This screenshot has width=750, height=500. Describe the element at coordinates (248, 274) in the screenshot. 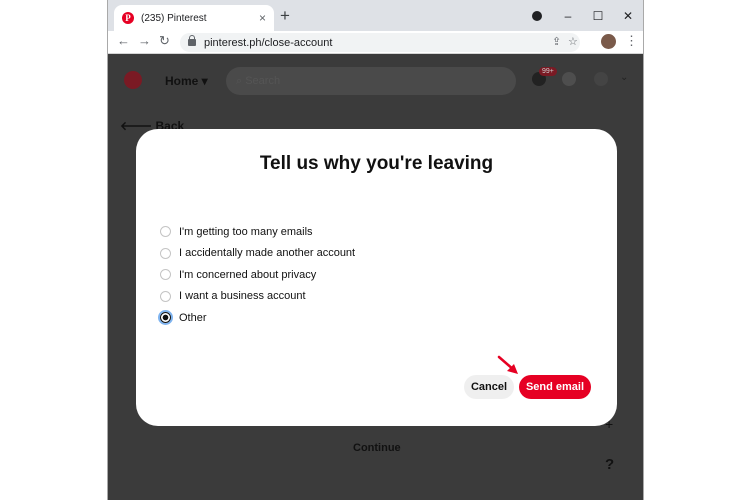

I see `reason-label: I'm concerned about privacy` at that location.